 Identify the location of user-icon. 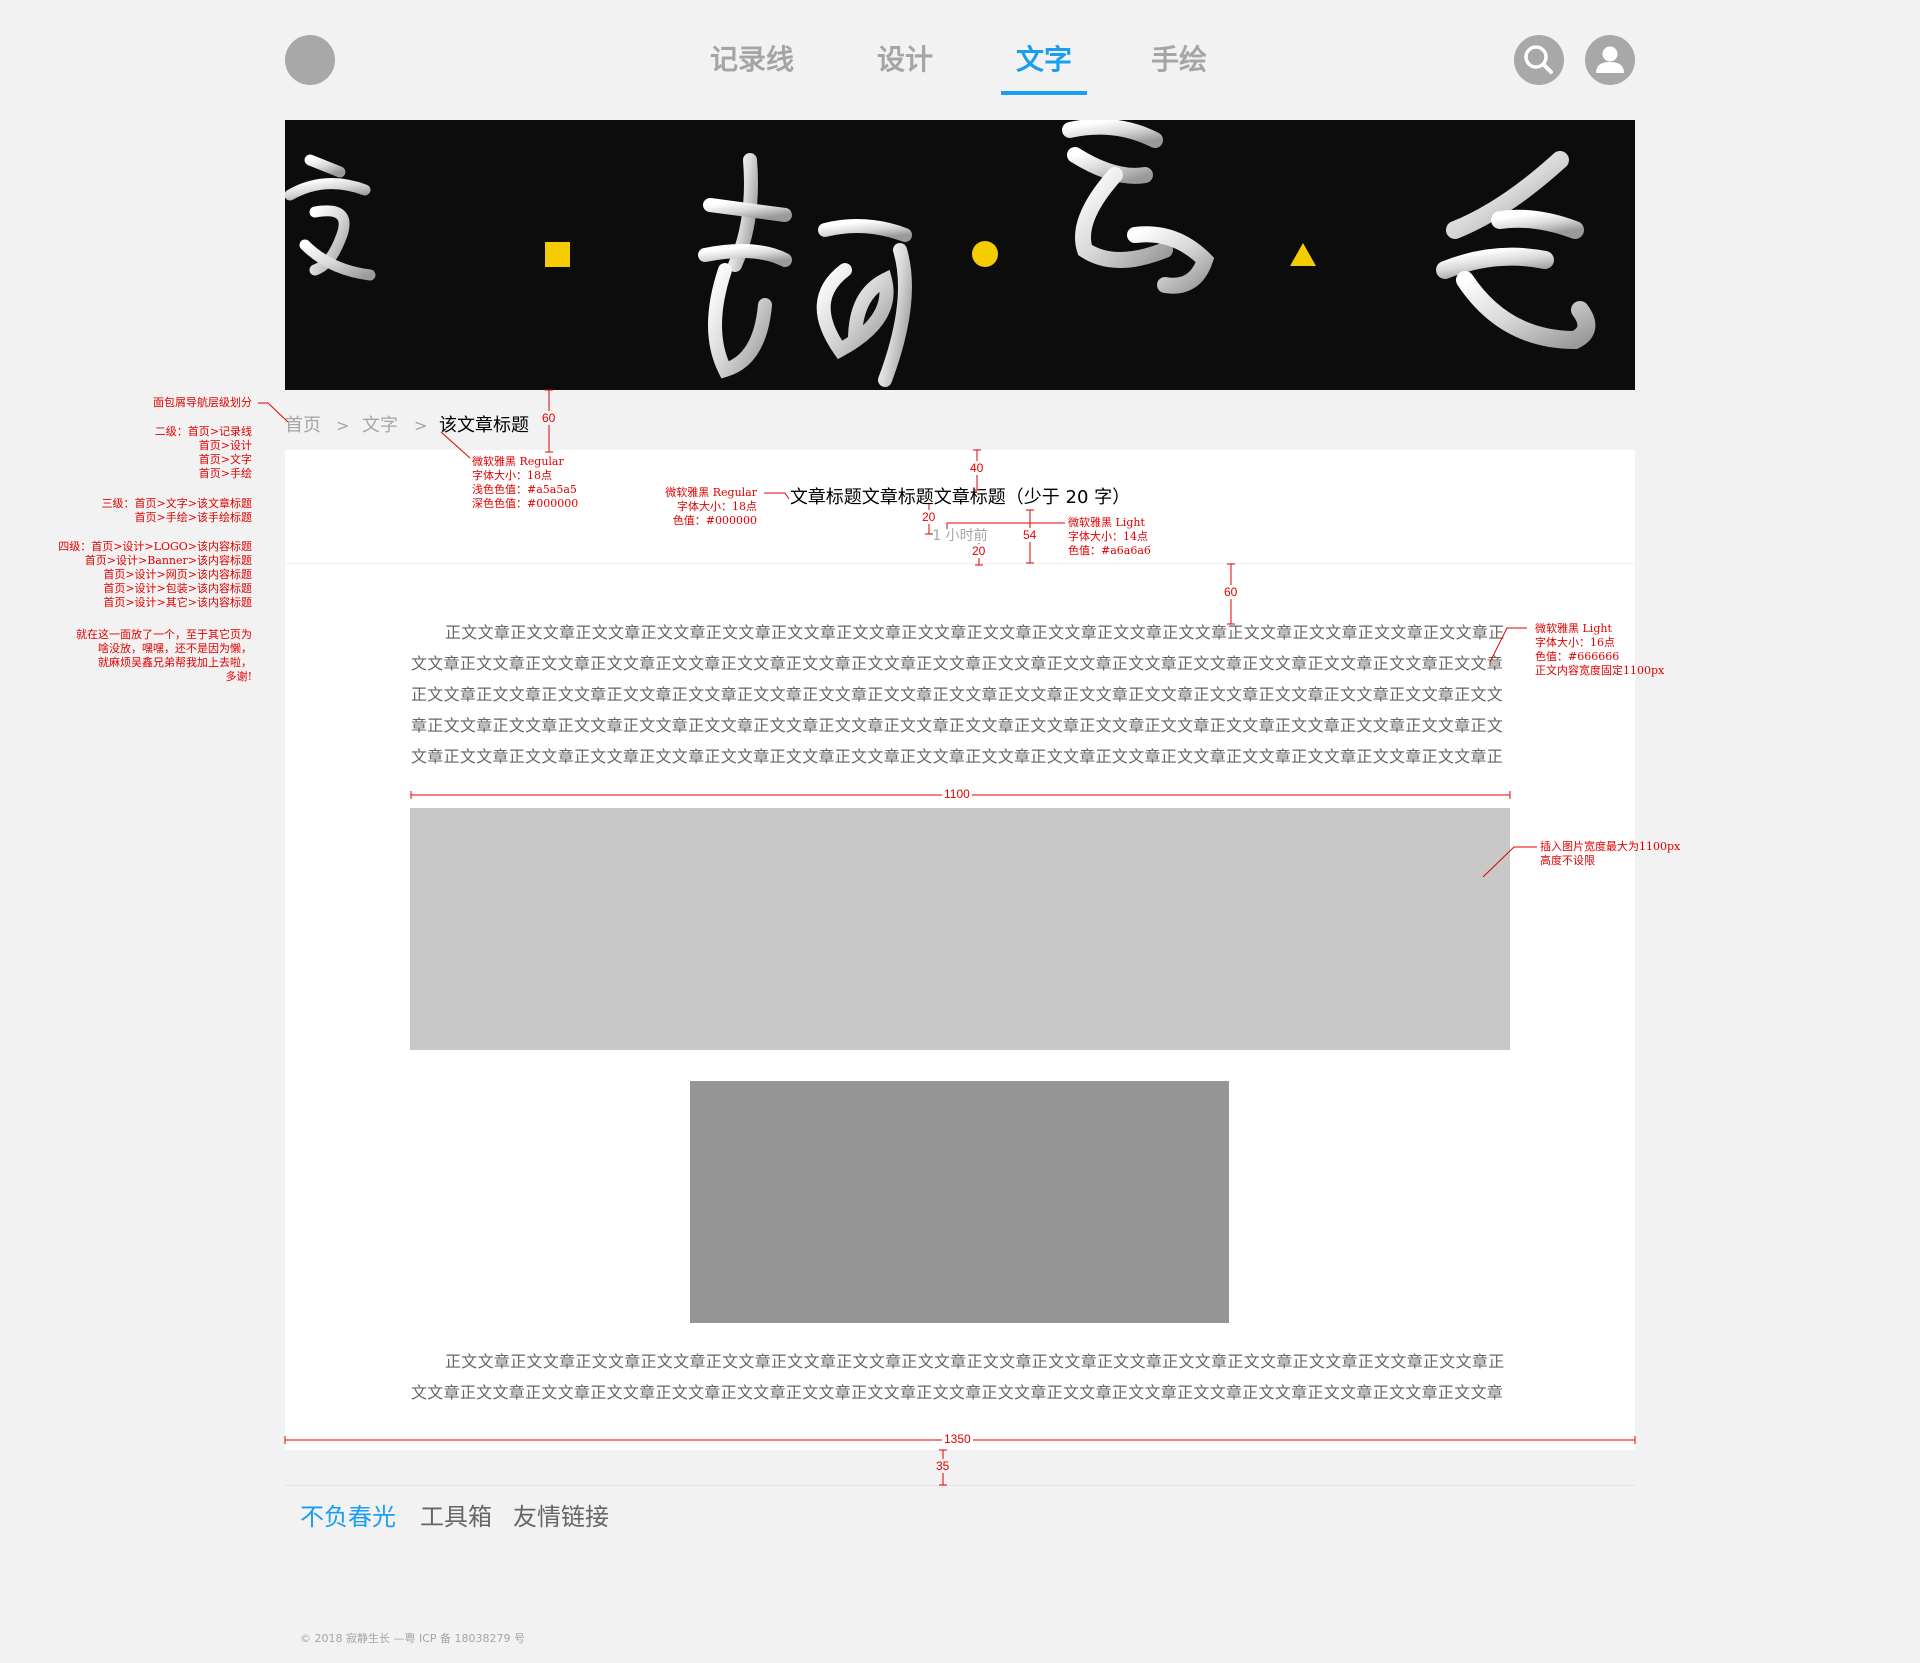
(1610, 59).